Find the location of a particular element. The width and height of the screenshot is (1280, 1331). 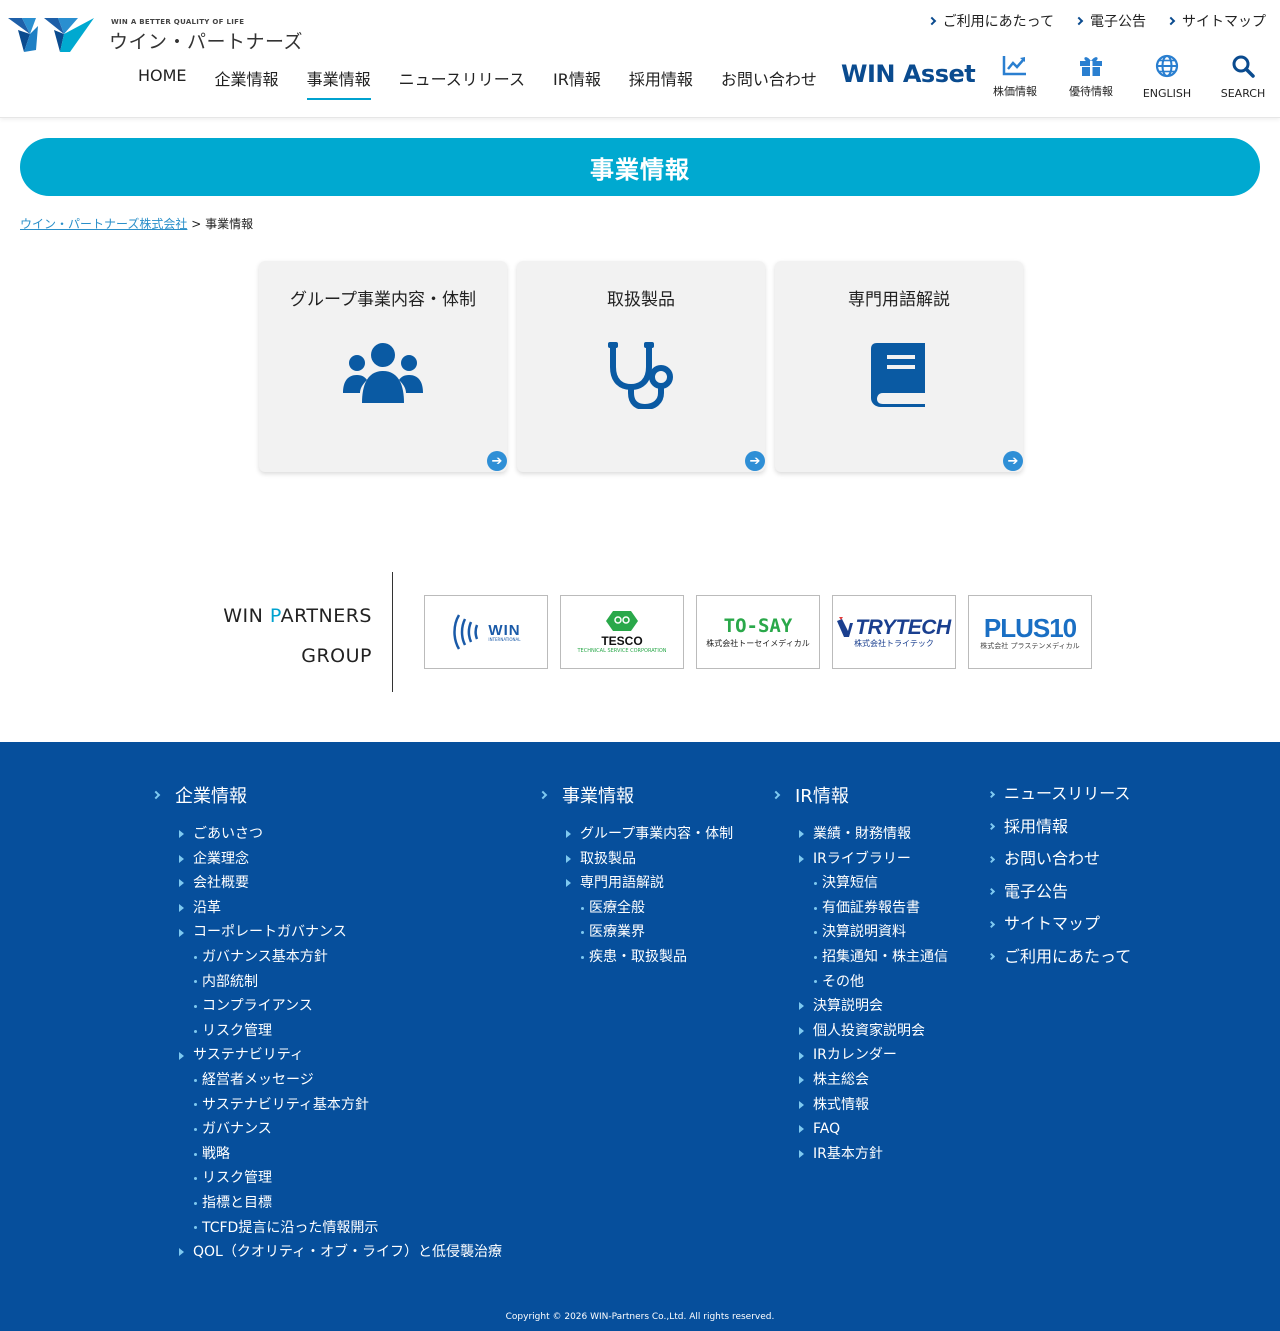

card-title: グループ事業内容・体制 is located at coordinates (383, 300).